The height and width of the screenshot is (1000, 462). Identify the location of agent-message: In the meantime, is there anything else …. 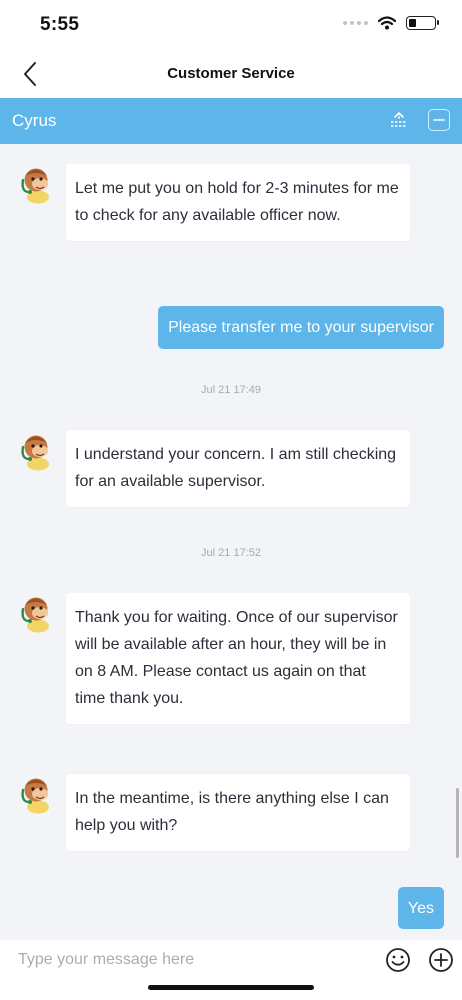
(238, 812).